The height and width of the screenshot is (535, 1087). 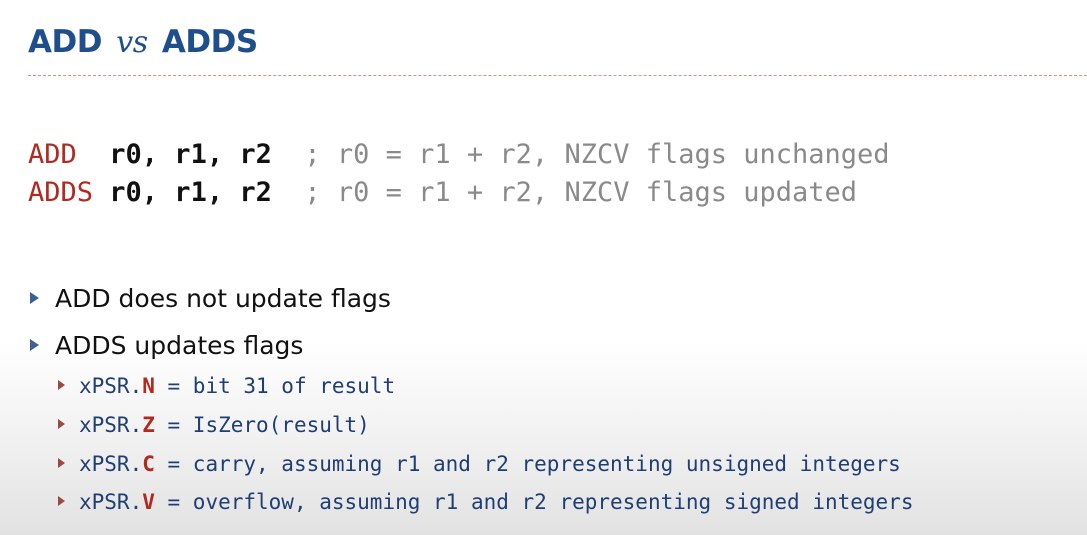 I want to click on sub-bullet-z: xPSR.Z = IsZero(result), so click(x=214, y=425).